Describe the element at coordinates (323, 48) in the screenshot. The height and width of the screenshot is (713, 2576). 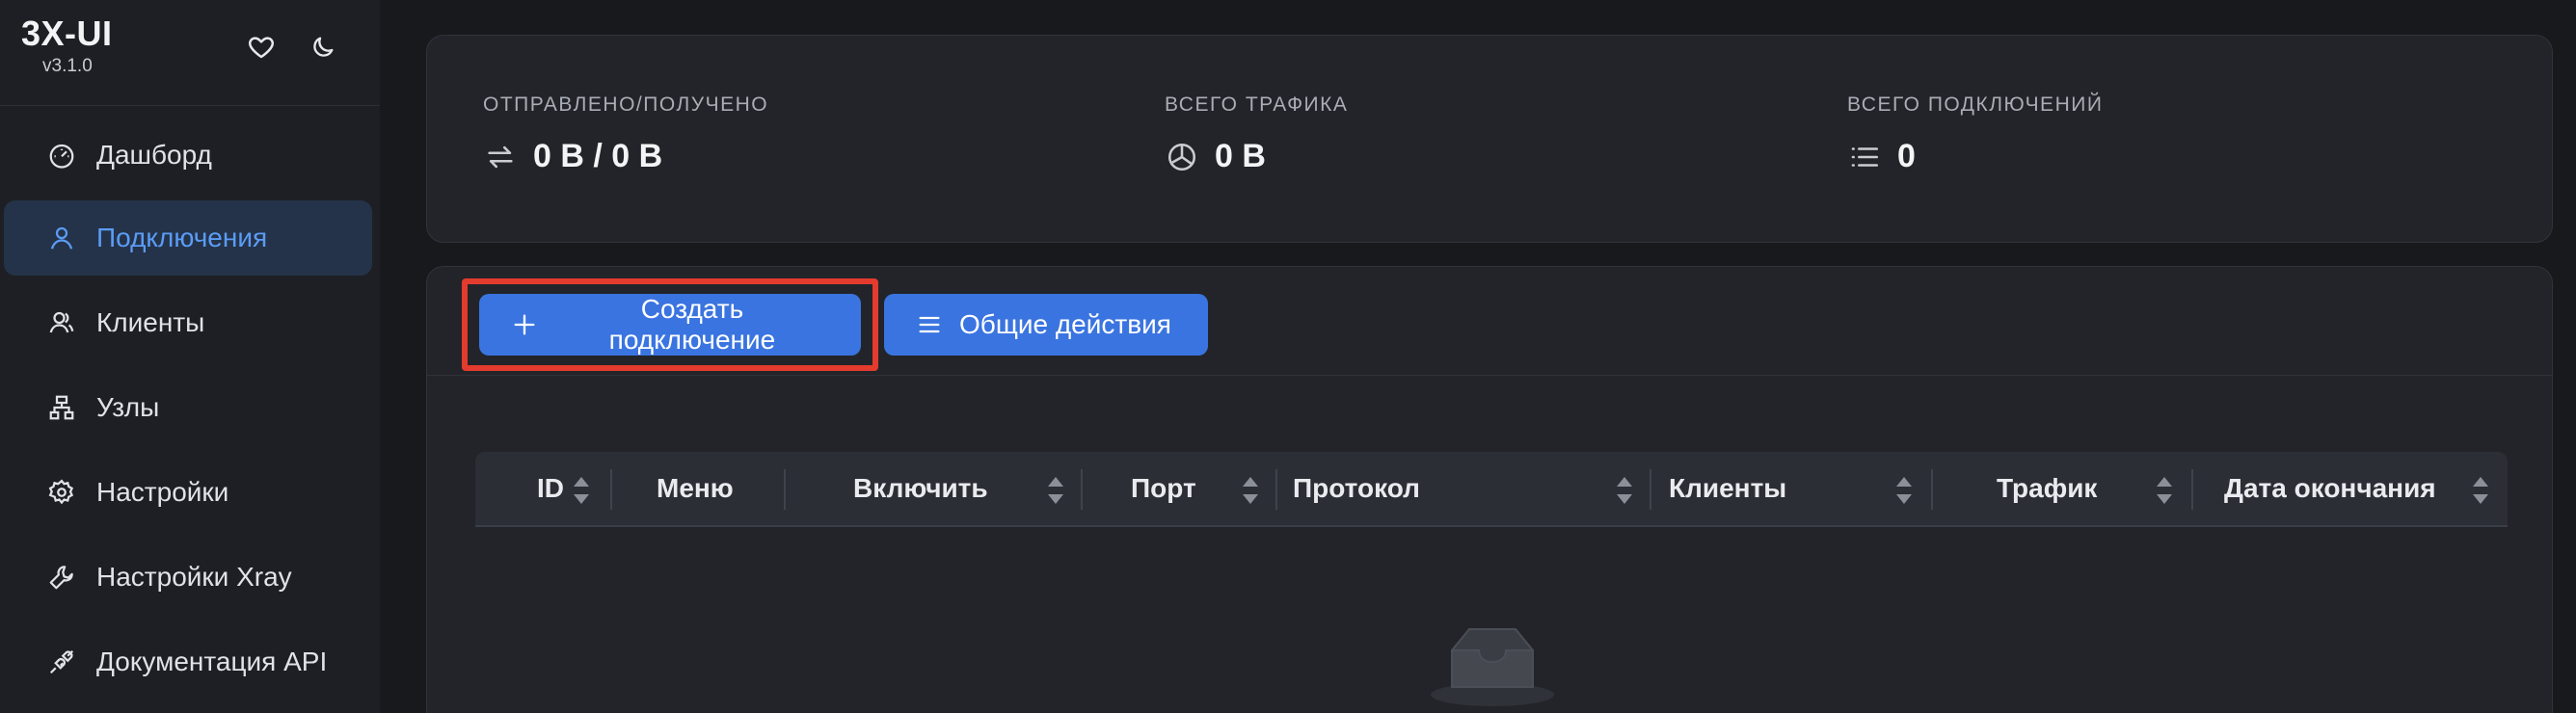
I see `moon-icon` at that location.